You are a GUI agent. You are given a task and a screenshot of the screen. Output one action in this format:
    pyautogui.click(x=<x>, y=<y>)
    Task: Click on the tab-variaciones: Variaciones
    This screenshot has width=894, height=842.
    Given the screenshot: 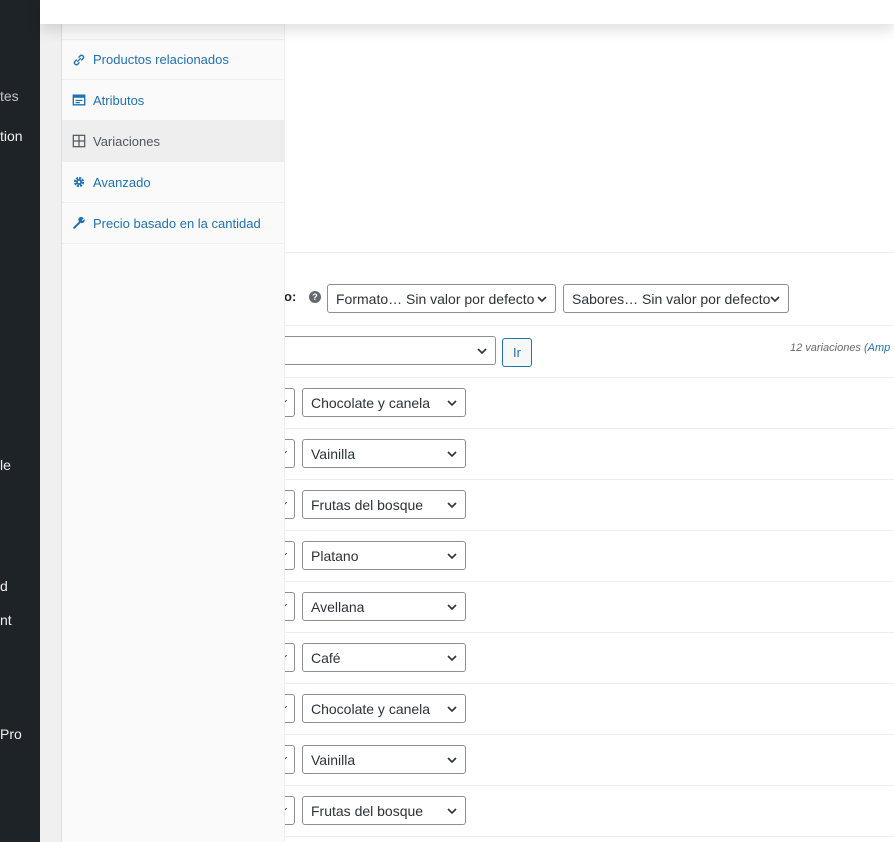 What is the action you would take?
    pyautogui.click(x=173, y=141)
    